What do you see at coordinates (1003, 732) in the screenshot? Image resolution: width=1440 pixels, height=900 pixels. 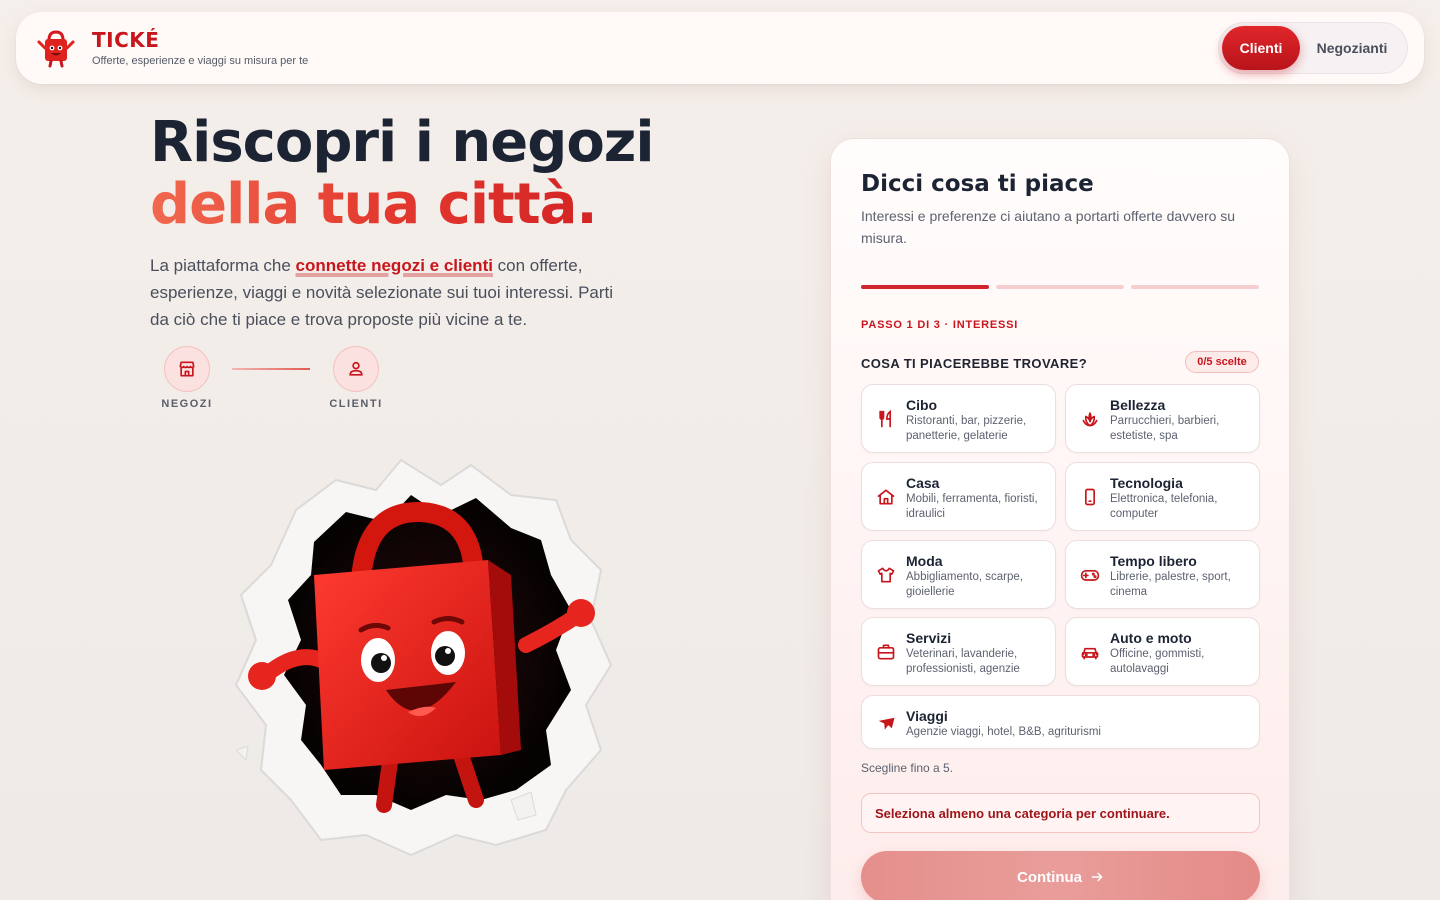 I see `category-desc: Agenzie viaggi, hotel, B&B, agriturismi` at bounding box center [1003, 732].